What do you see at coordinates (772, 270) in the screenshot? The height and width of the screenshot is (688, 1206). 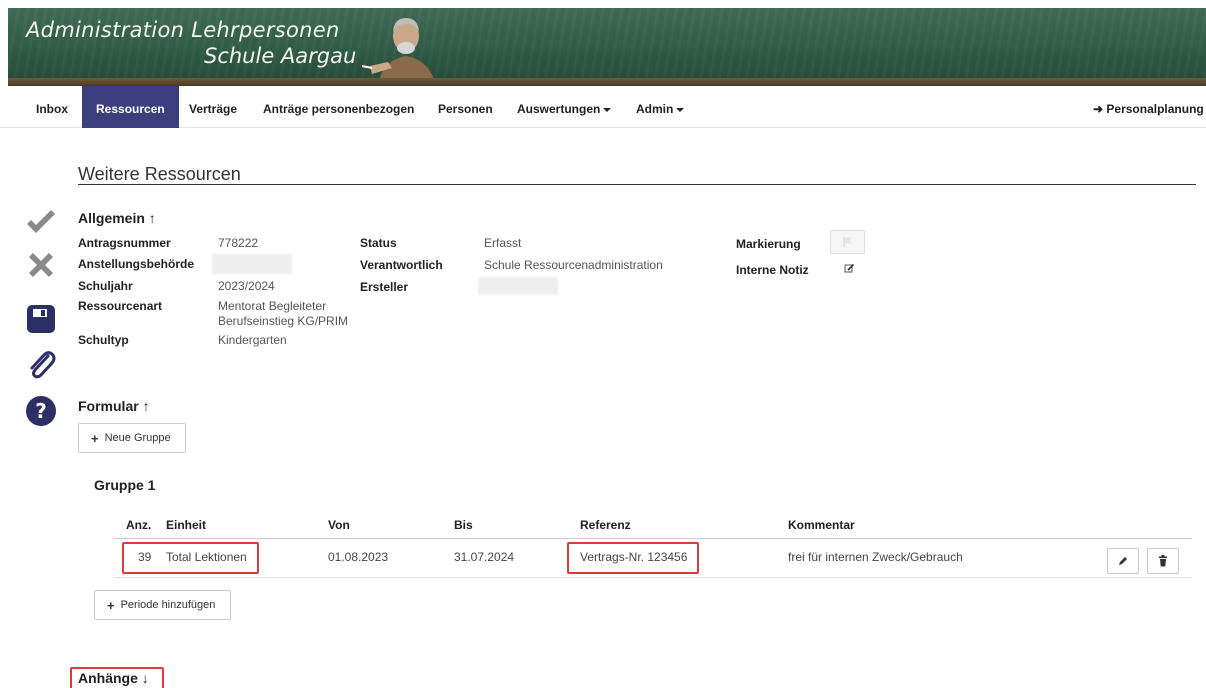 I see `interne-notiz-label: Interne Notiz` at bounding box center [772, 270].